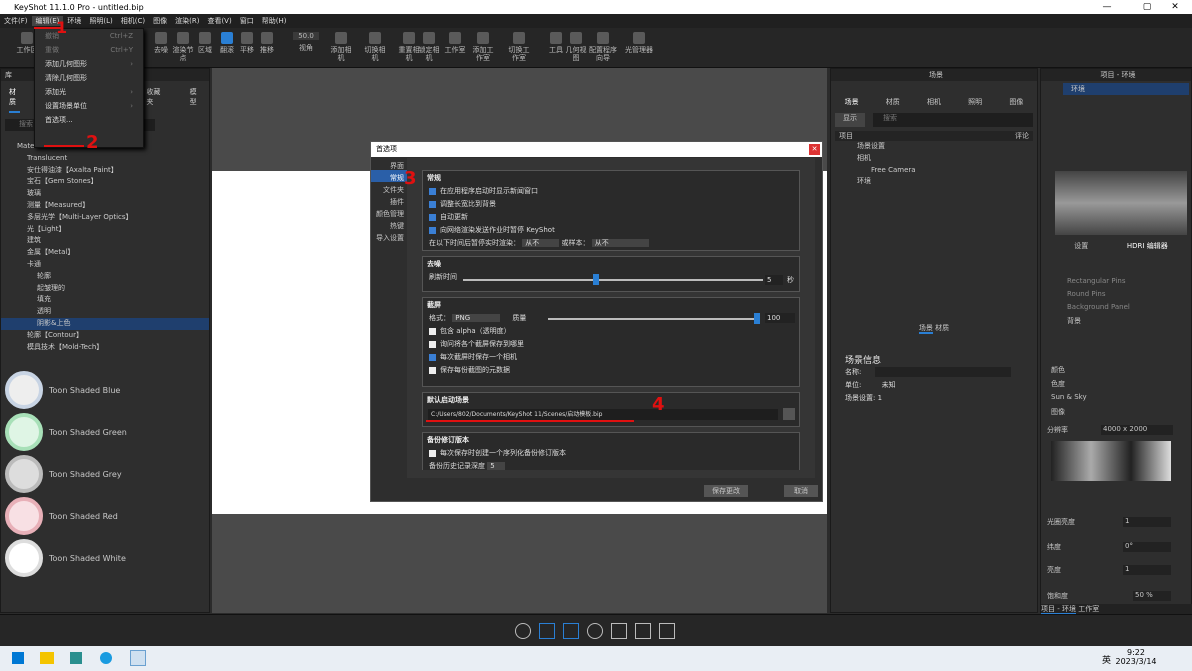 Image resolution: width=1192 pixels, height=671 pixels. I want to click on list-item: 模具技术【Mold-Tech】, so click(105, 348).